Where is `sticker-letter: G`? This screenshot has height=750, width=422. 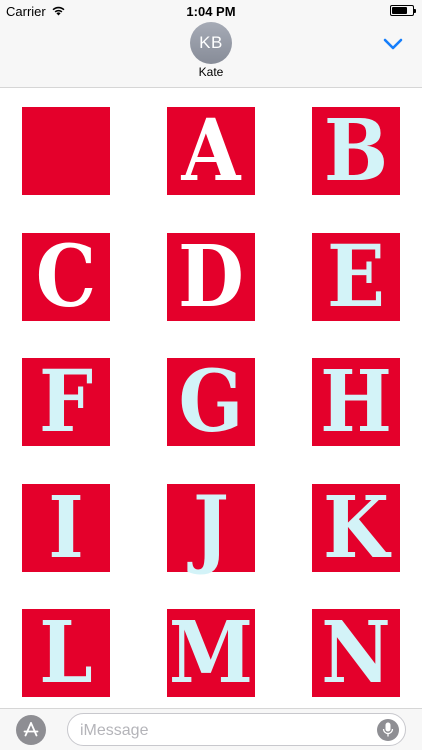
sticker-letter: G is located at coordinates (211, 401).